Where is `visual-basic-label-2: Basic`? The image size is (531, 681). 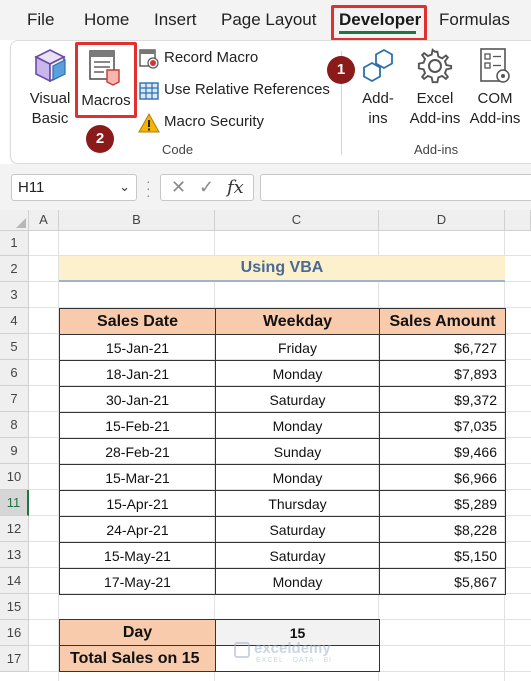
visual-basic-label-2: Basic is located at coordinates (50, 118).